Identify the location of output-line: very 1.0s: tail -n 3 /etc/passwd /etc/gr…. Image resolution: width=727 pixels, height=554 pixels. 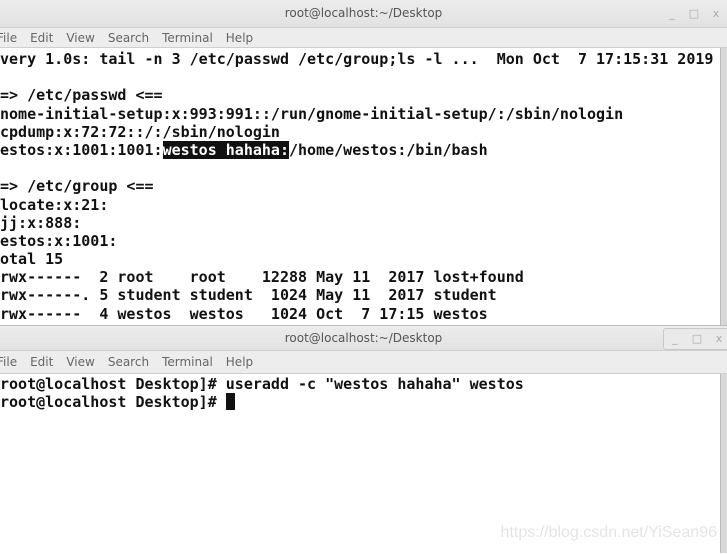
(357, 59).